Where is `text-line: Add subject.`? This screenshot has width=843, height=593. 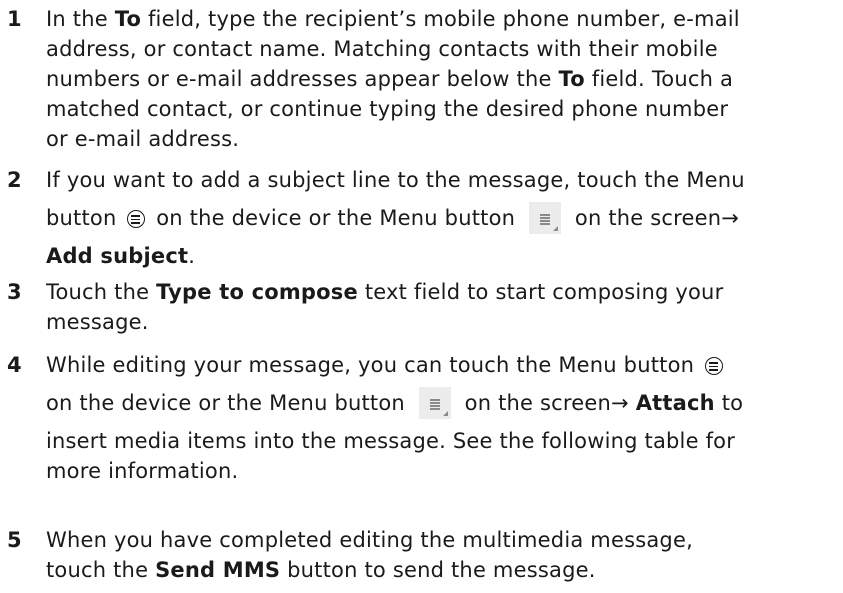
text-line: Add subject. is located at coordinates (121, 256).